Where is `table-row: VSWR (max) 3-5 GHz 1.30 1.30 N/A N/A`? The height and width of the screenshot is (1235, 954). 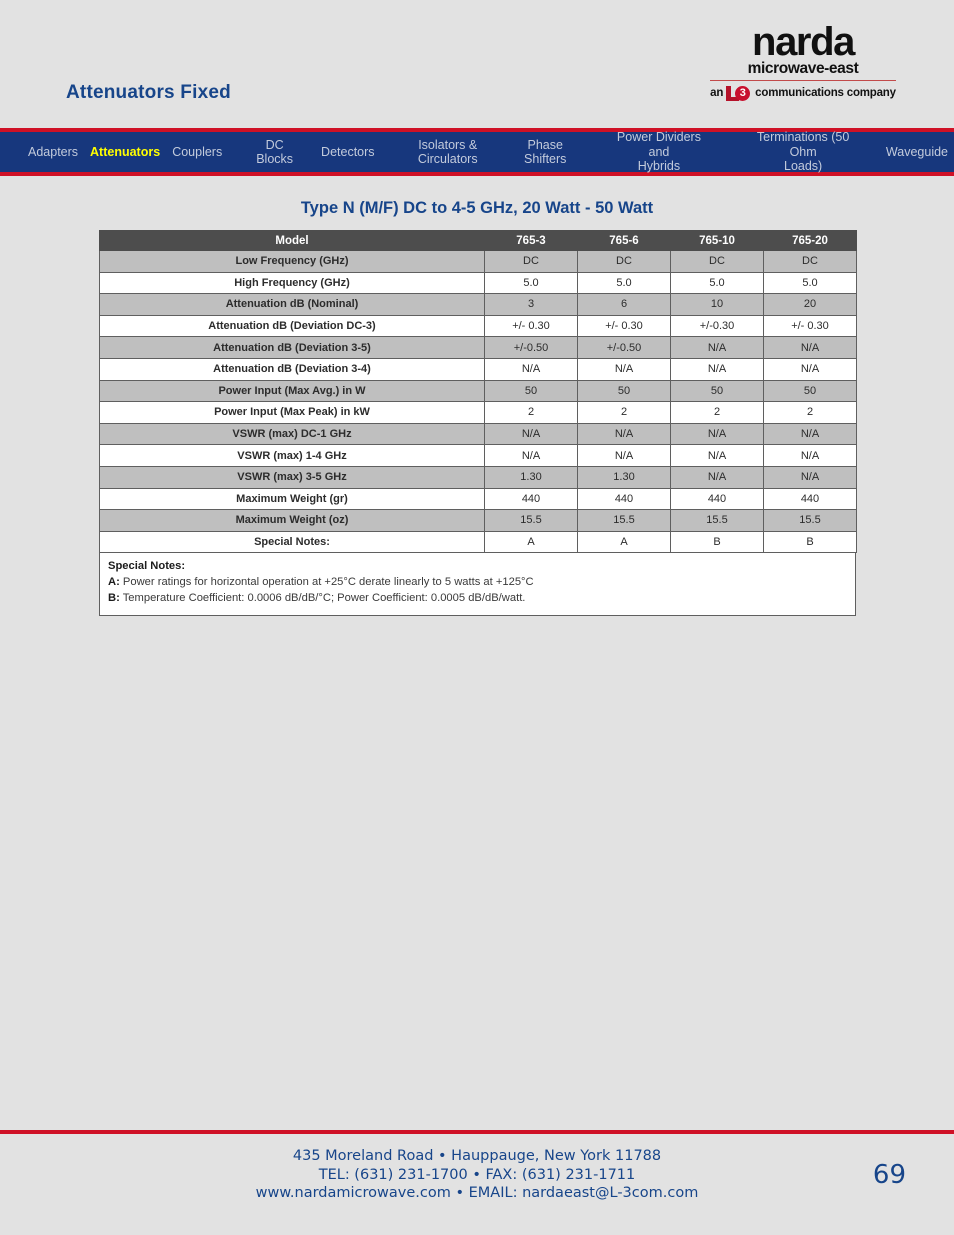 table-row: VSWR (max) 3-5 GHz 1.30 1.30 N/A N/A is located at coordinates (478, 477).